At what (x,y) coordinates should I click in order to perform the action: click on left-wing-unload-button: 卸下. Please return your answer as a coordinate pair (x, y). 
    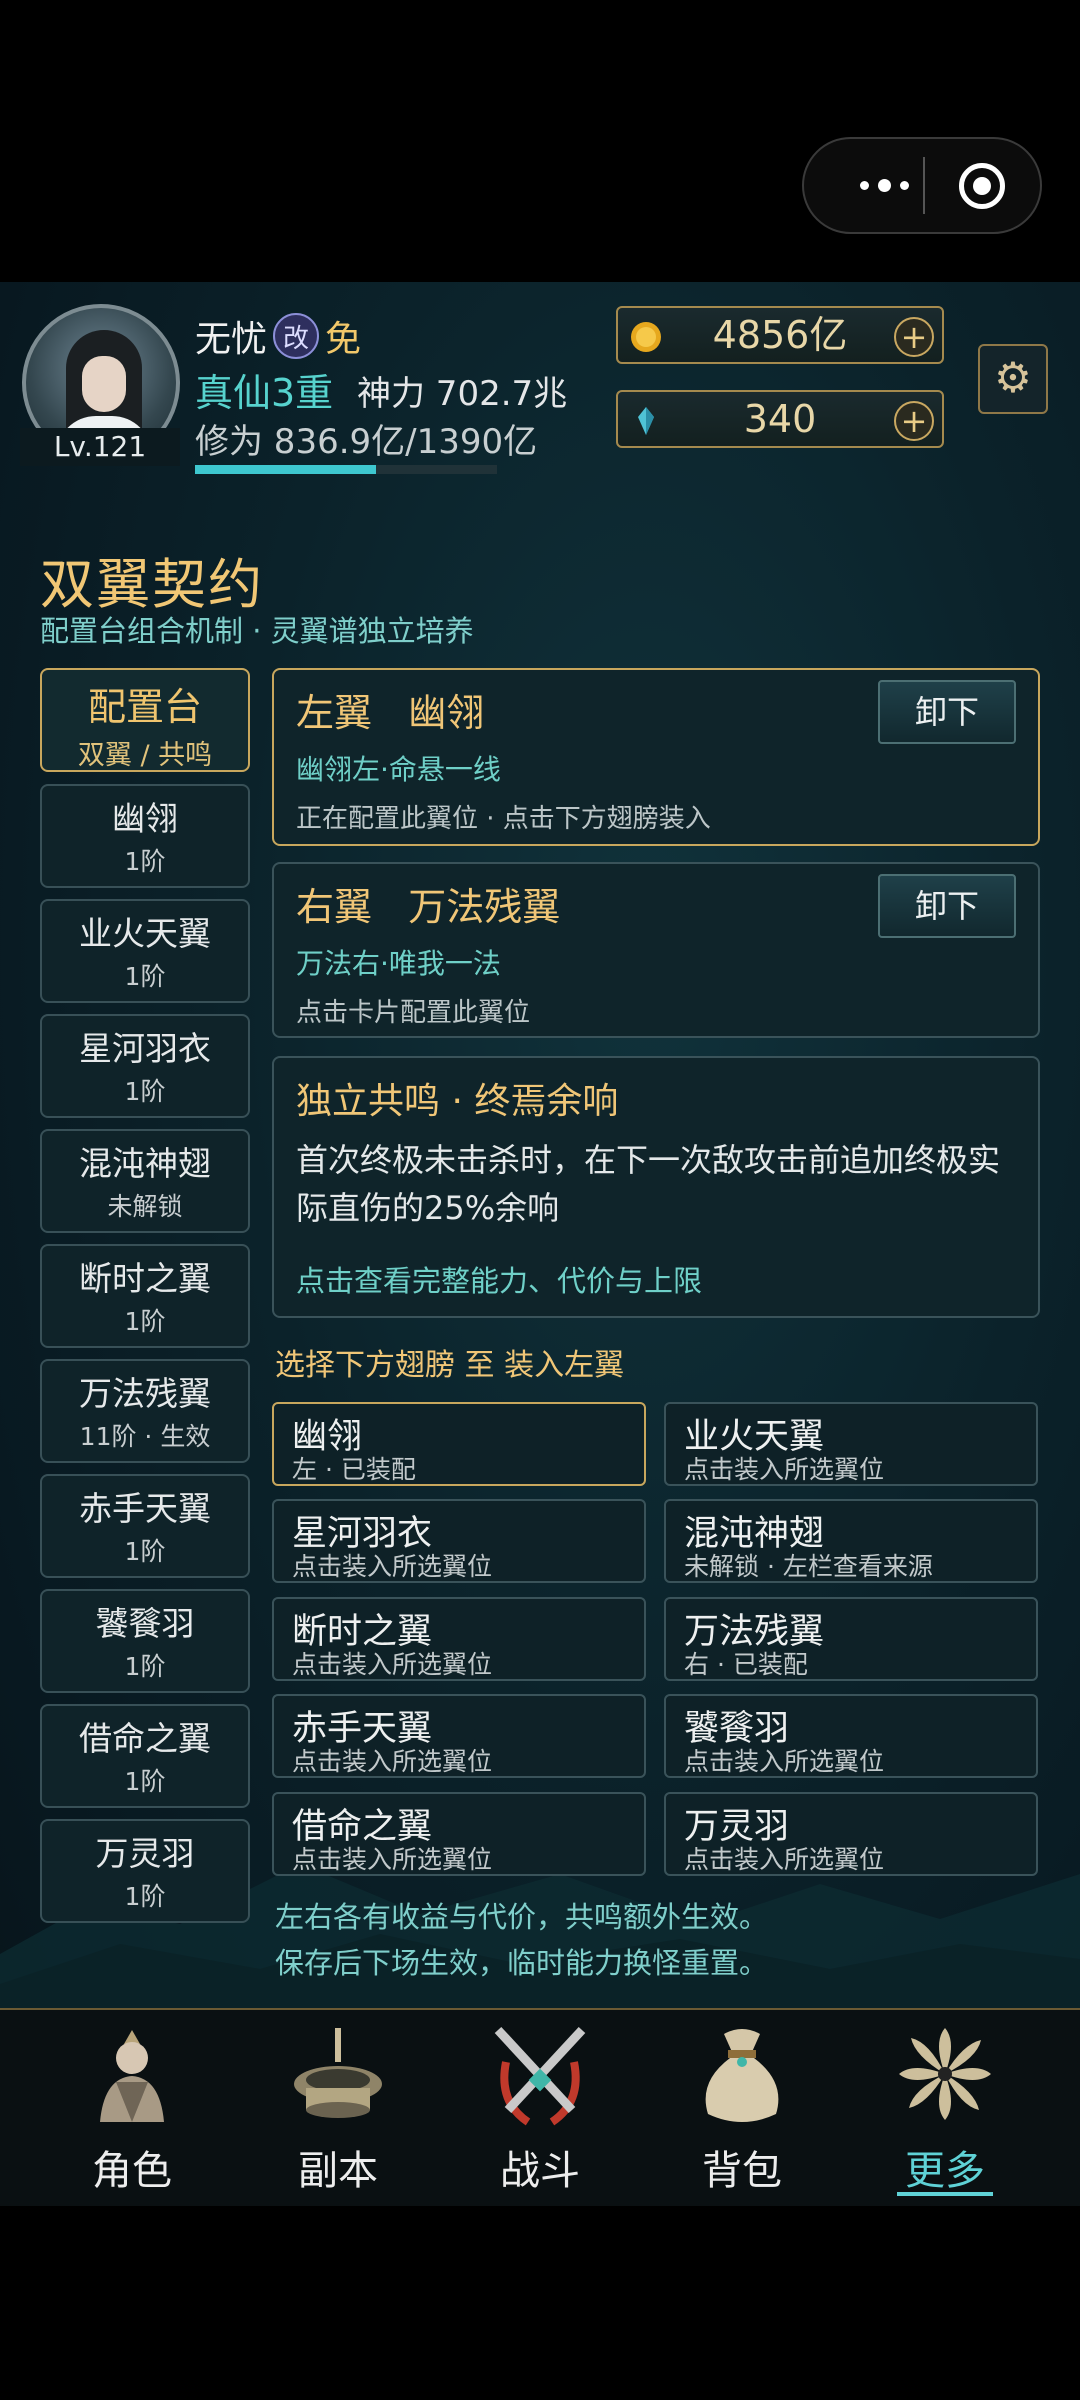
    Looking at the image, I should click on (947, 712).